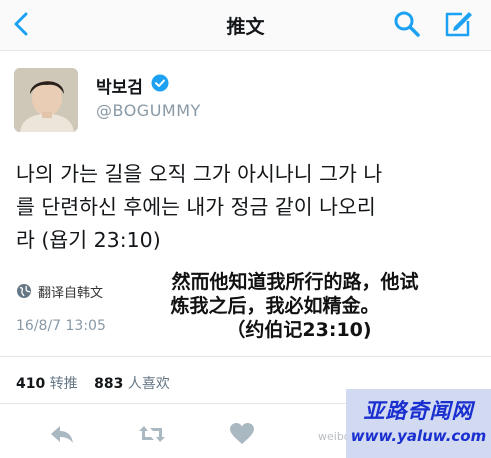 The width and height of the screenshot is (491, 458). What do you see at coordinates (152, 434) in the screenshot?
I see `retweet-icon` at bounding box center [152, 434].